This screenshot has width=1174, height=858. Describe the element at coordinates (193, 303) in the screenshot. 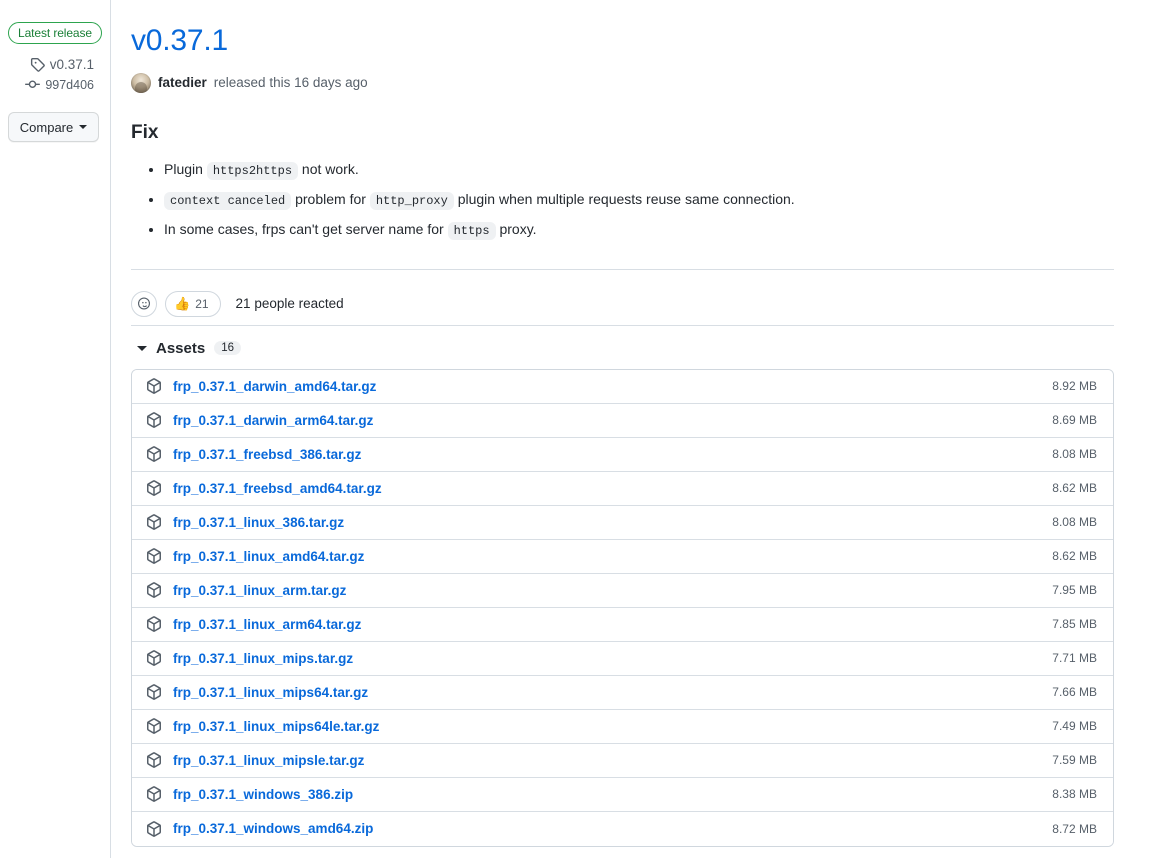

I see `thumbsup-reaction-button: 👍 21` at that location.